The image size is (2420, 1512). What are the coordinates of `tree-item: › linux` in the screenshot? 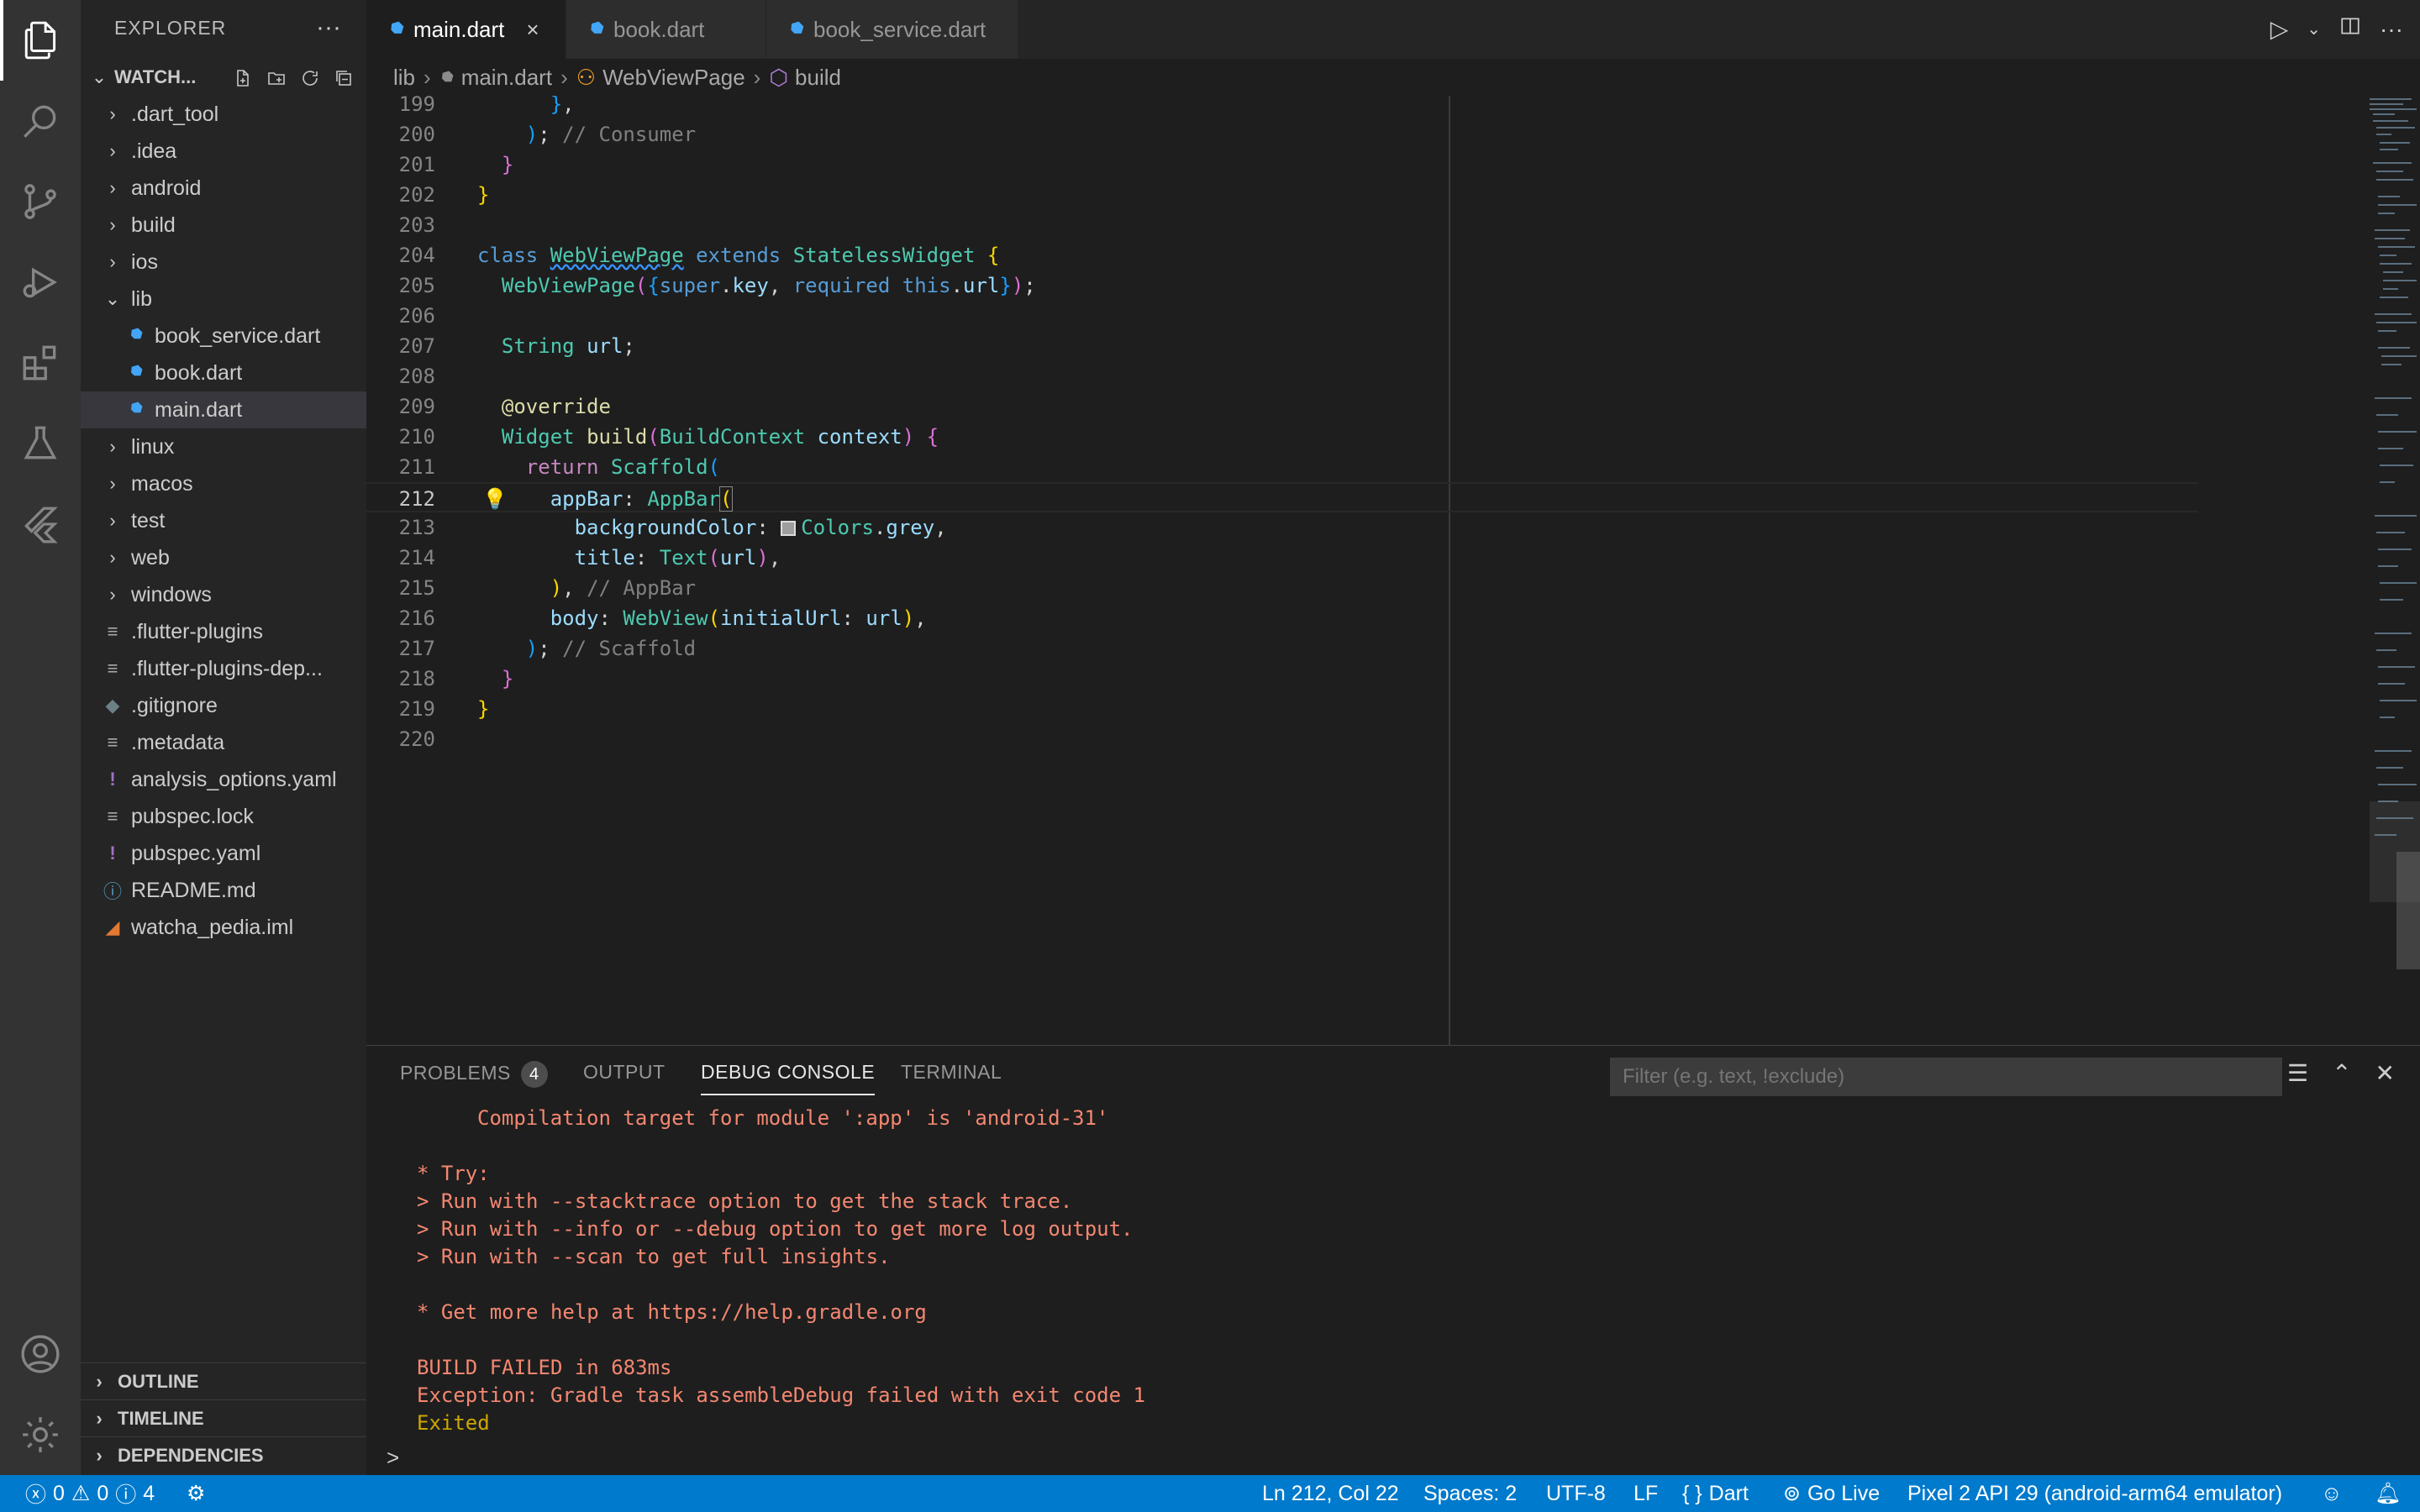 It's located at (224, 446).